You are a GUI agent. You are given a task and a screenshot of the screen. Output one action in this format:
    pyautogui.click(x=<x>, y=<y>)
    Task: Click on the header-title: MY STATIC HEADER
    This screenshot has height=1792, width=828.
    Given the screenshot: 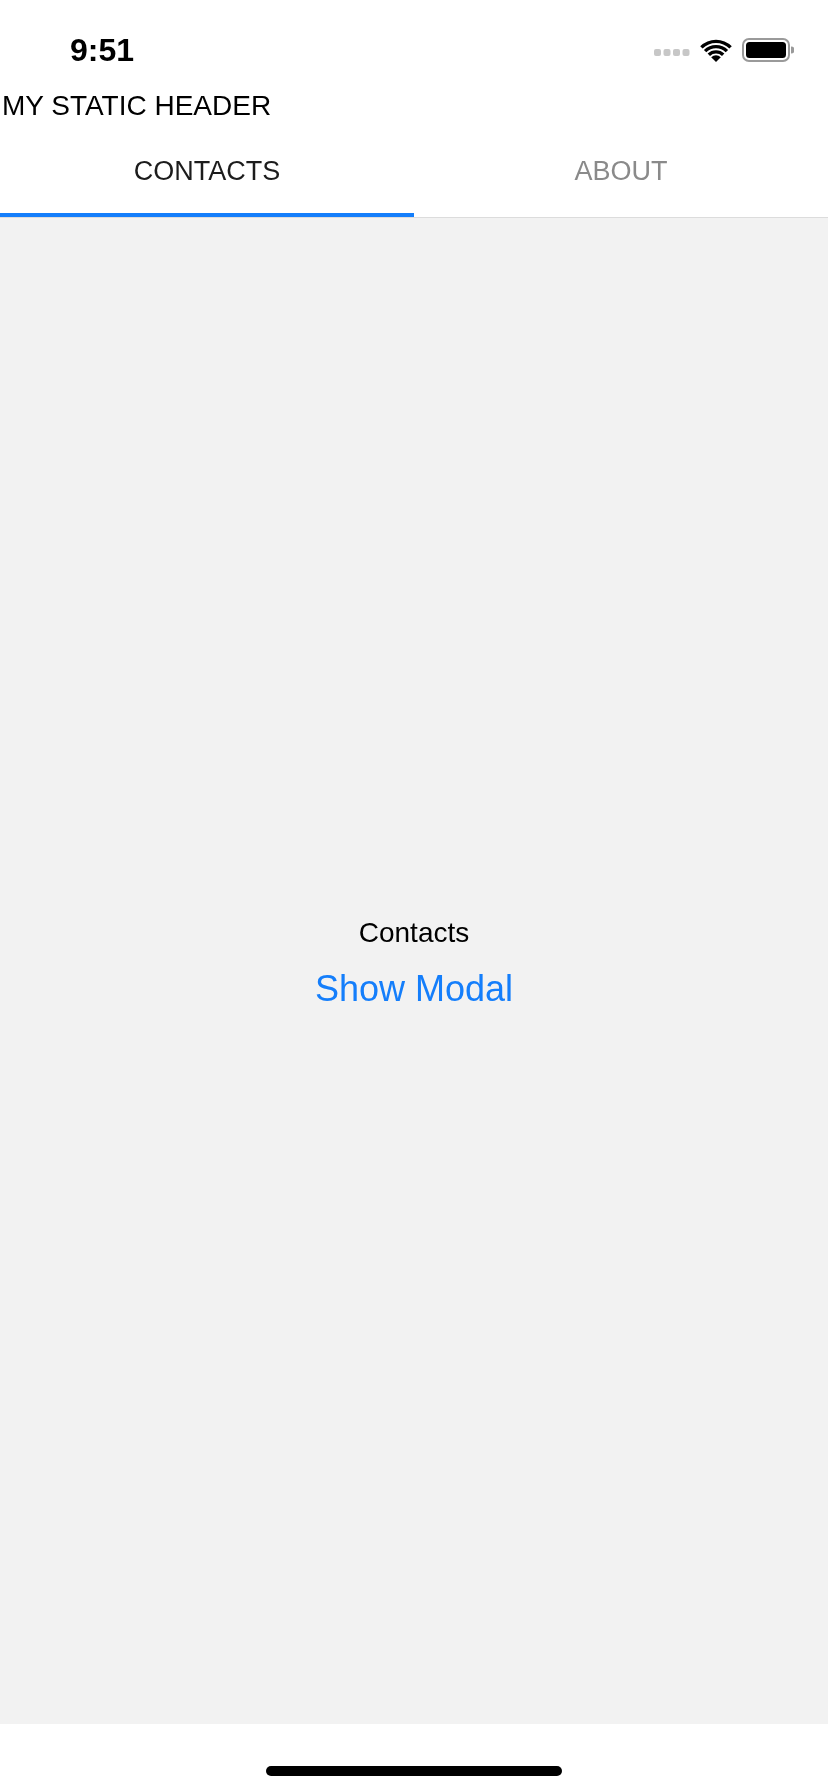 What is the action you would take?
    pyautogui.click(x=137, y=106)
    